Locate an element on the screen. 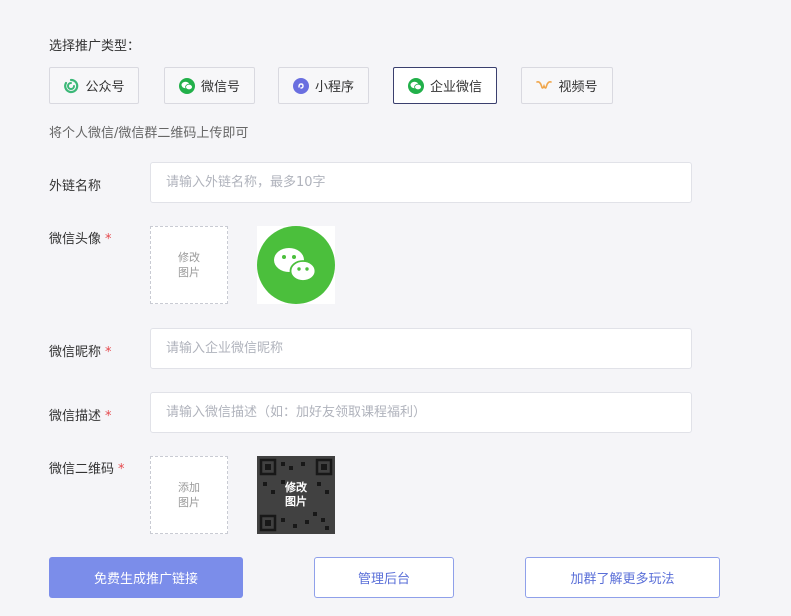  type-wechat: 微信号 is located at coordinates (209, 85).